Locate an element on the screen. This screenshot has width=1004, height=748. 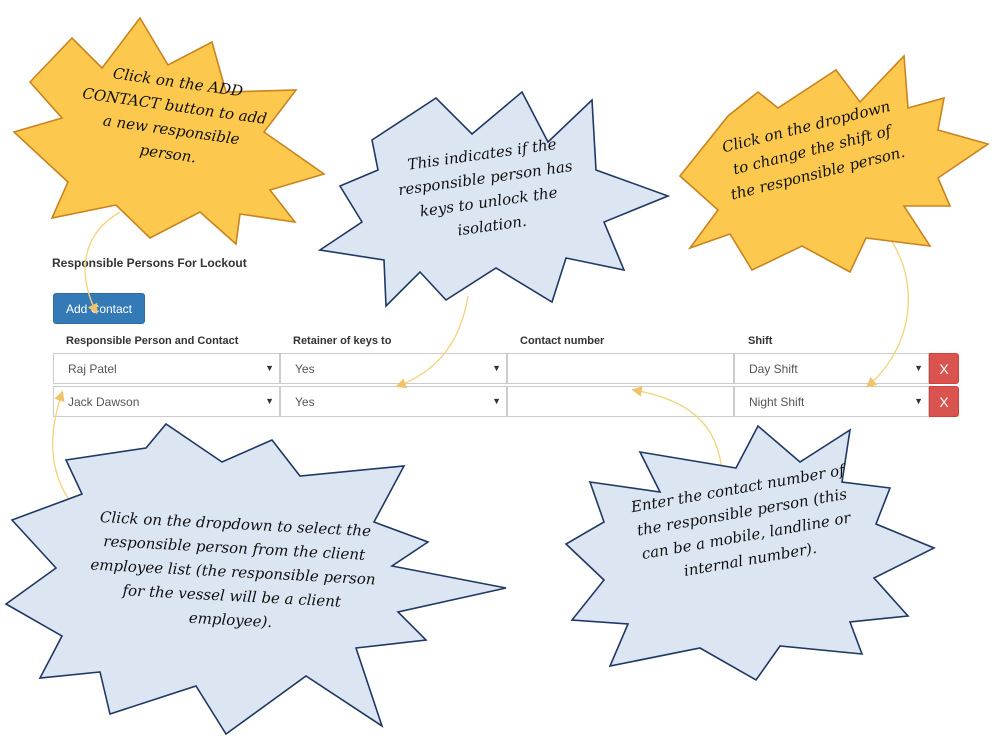
column-header-shift: Shift is located at coordinates (760, 341).